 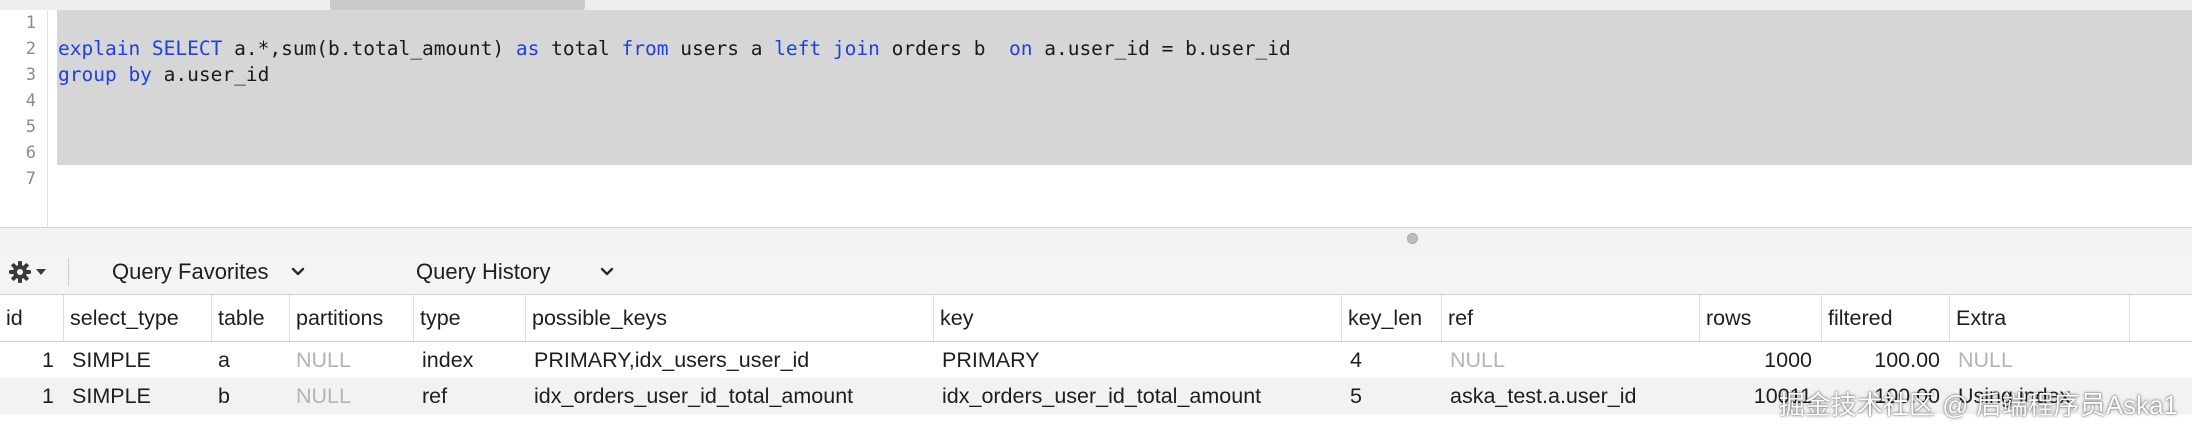 I want to click on cell-possible-keys: idx_orders_user_id_total_amount, so click(x=694, y=396).